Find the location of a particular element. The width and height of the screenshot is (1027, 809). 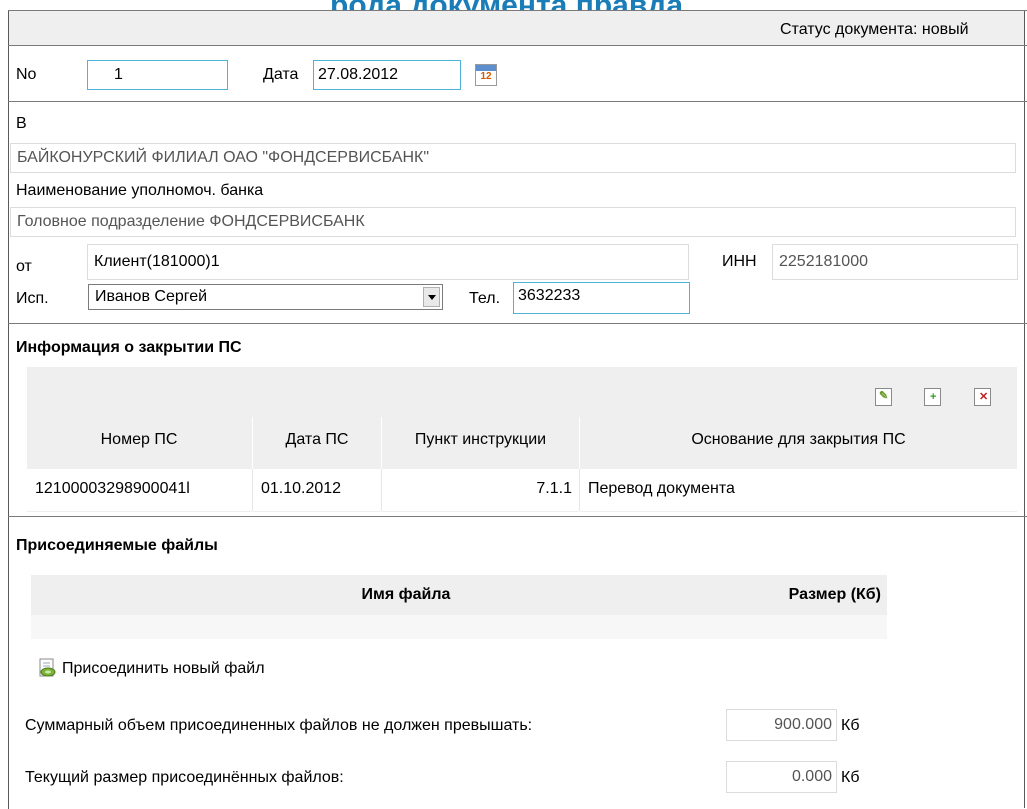

add-icon: + is located at coordinates (932, 397).